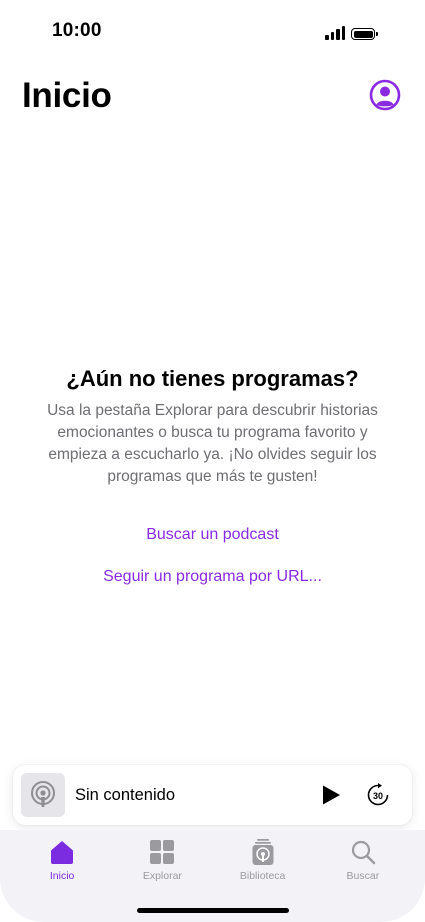  Describe the element at coordinates (77, 30) in the screenshot. I see `status-time: 10:00` at that location.